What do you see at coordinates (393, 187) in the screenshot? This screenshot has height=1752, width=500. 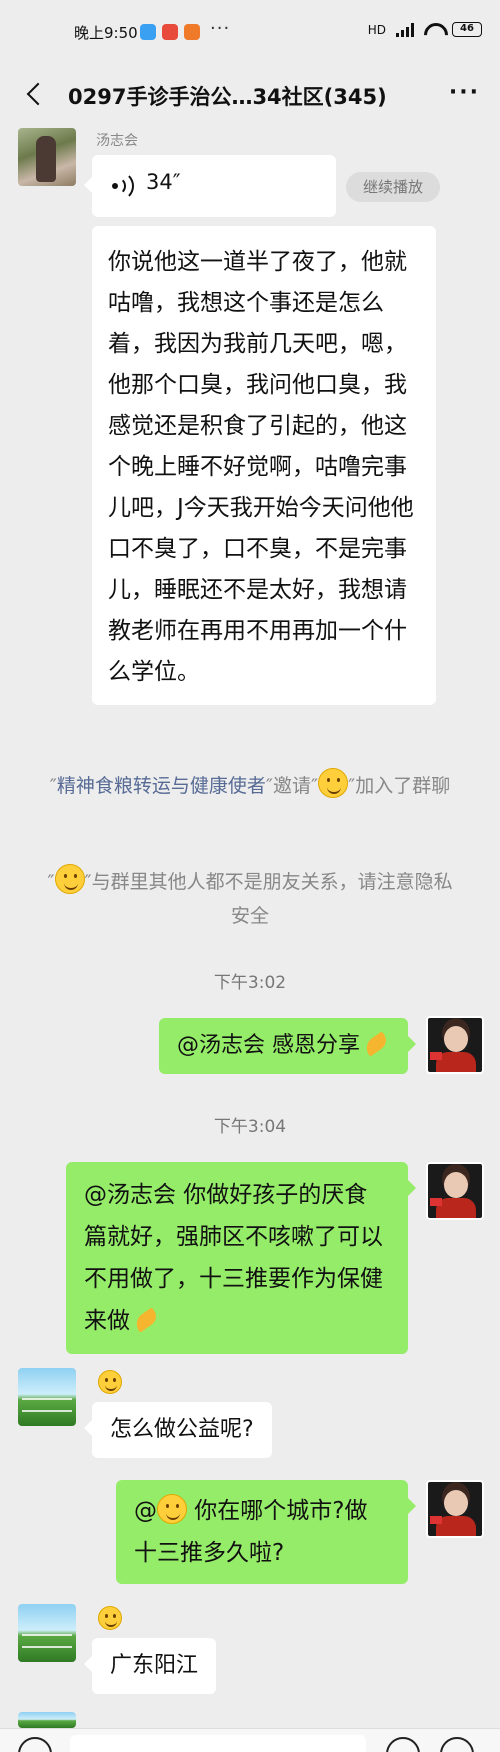 I see `continue-play-button: 继续播放` at bounding box center [393, 187].